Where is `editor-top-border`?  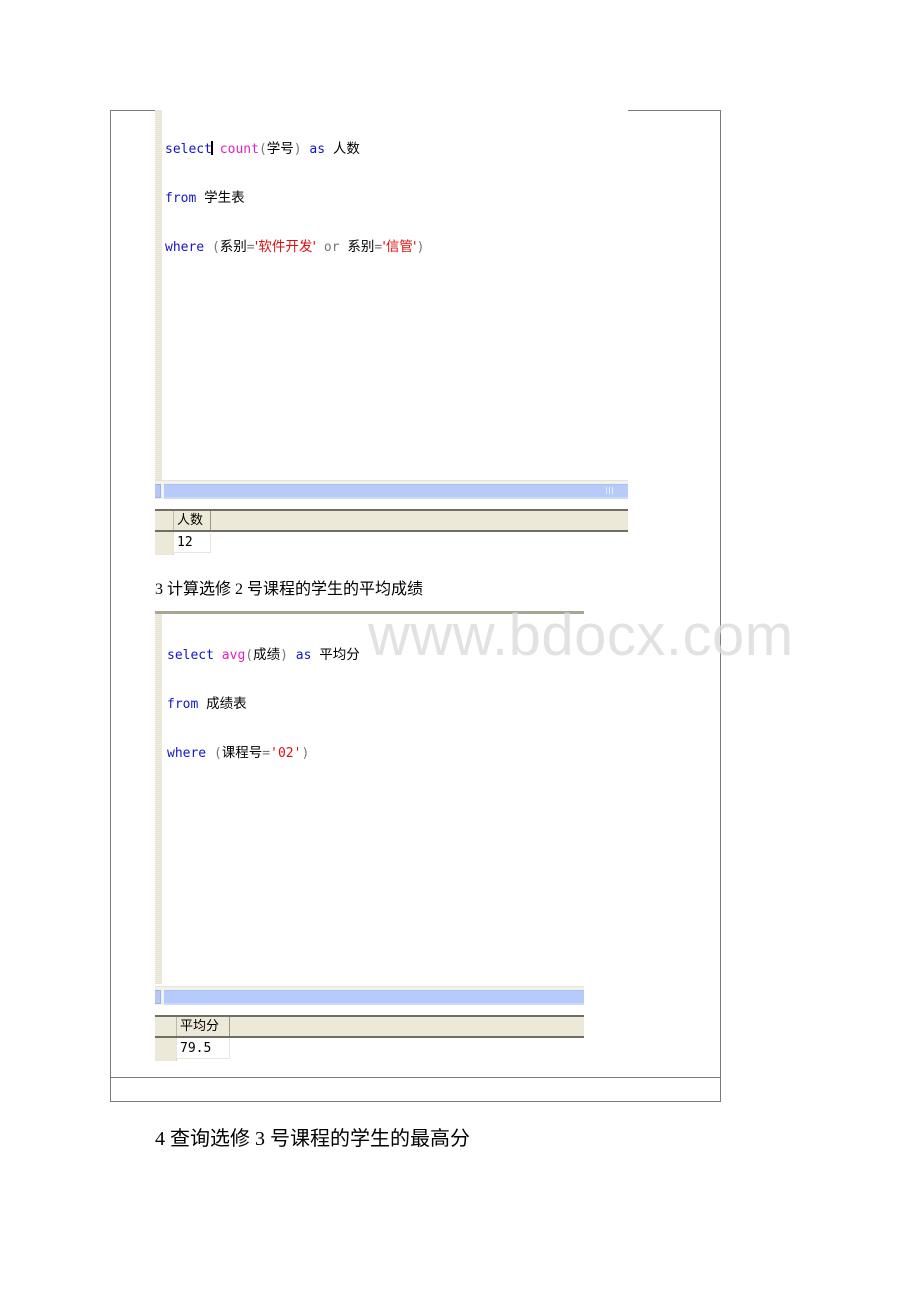 editor-top-border is located at coordinates (369, 612).